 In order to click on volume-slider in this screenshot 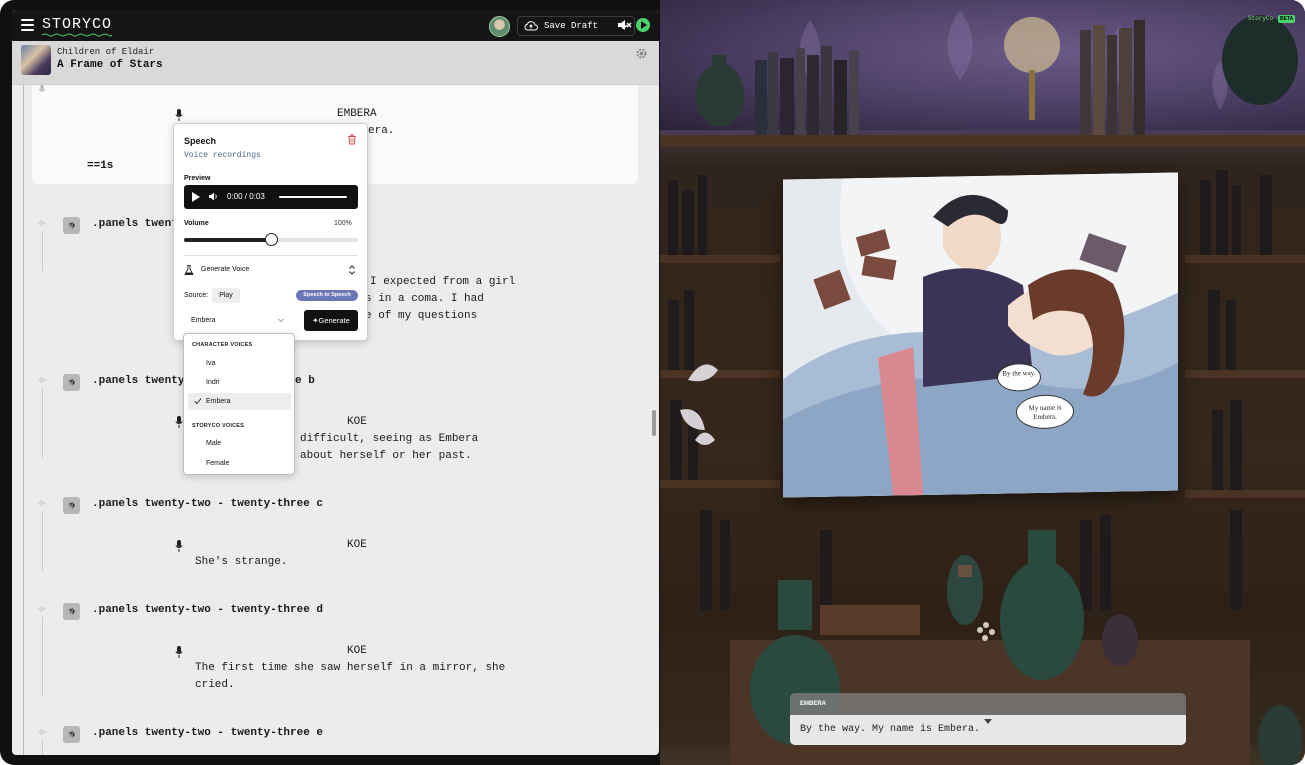, I will do `click(271, 239)`.